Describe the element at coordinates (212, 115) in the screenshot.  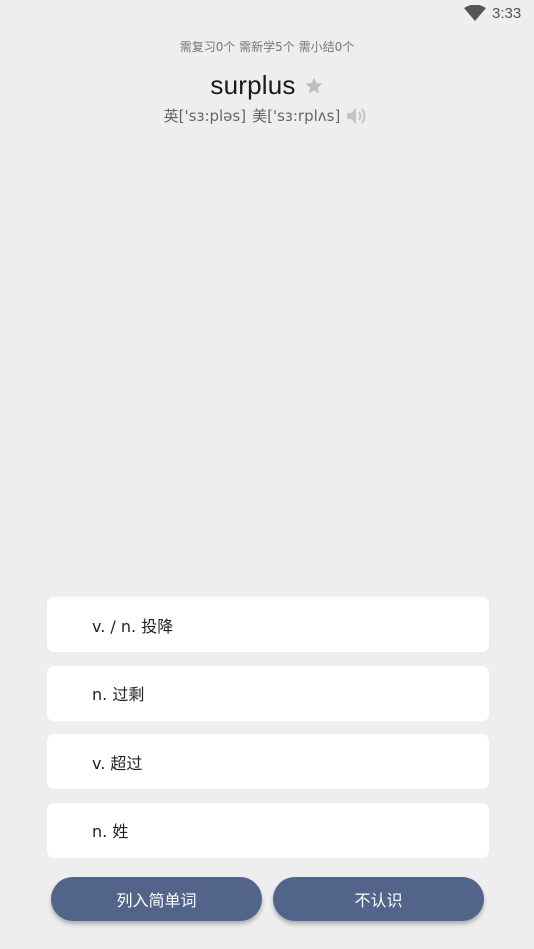
I see `phonetic-uk: ['sɜ:pləs]` at that location.